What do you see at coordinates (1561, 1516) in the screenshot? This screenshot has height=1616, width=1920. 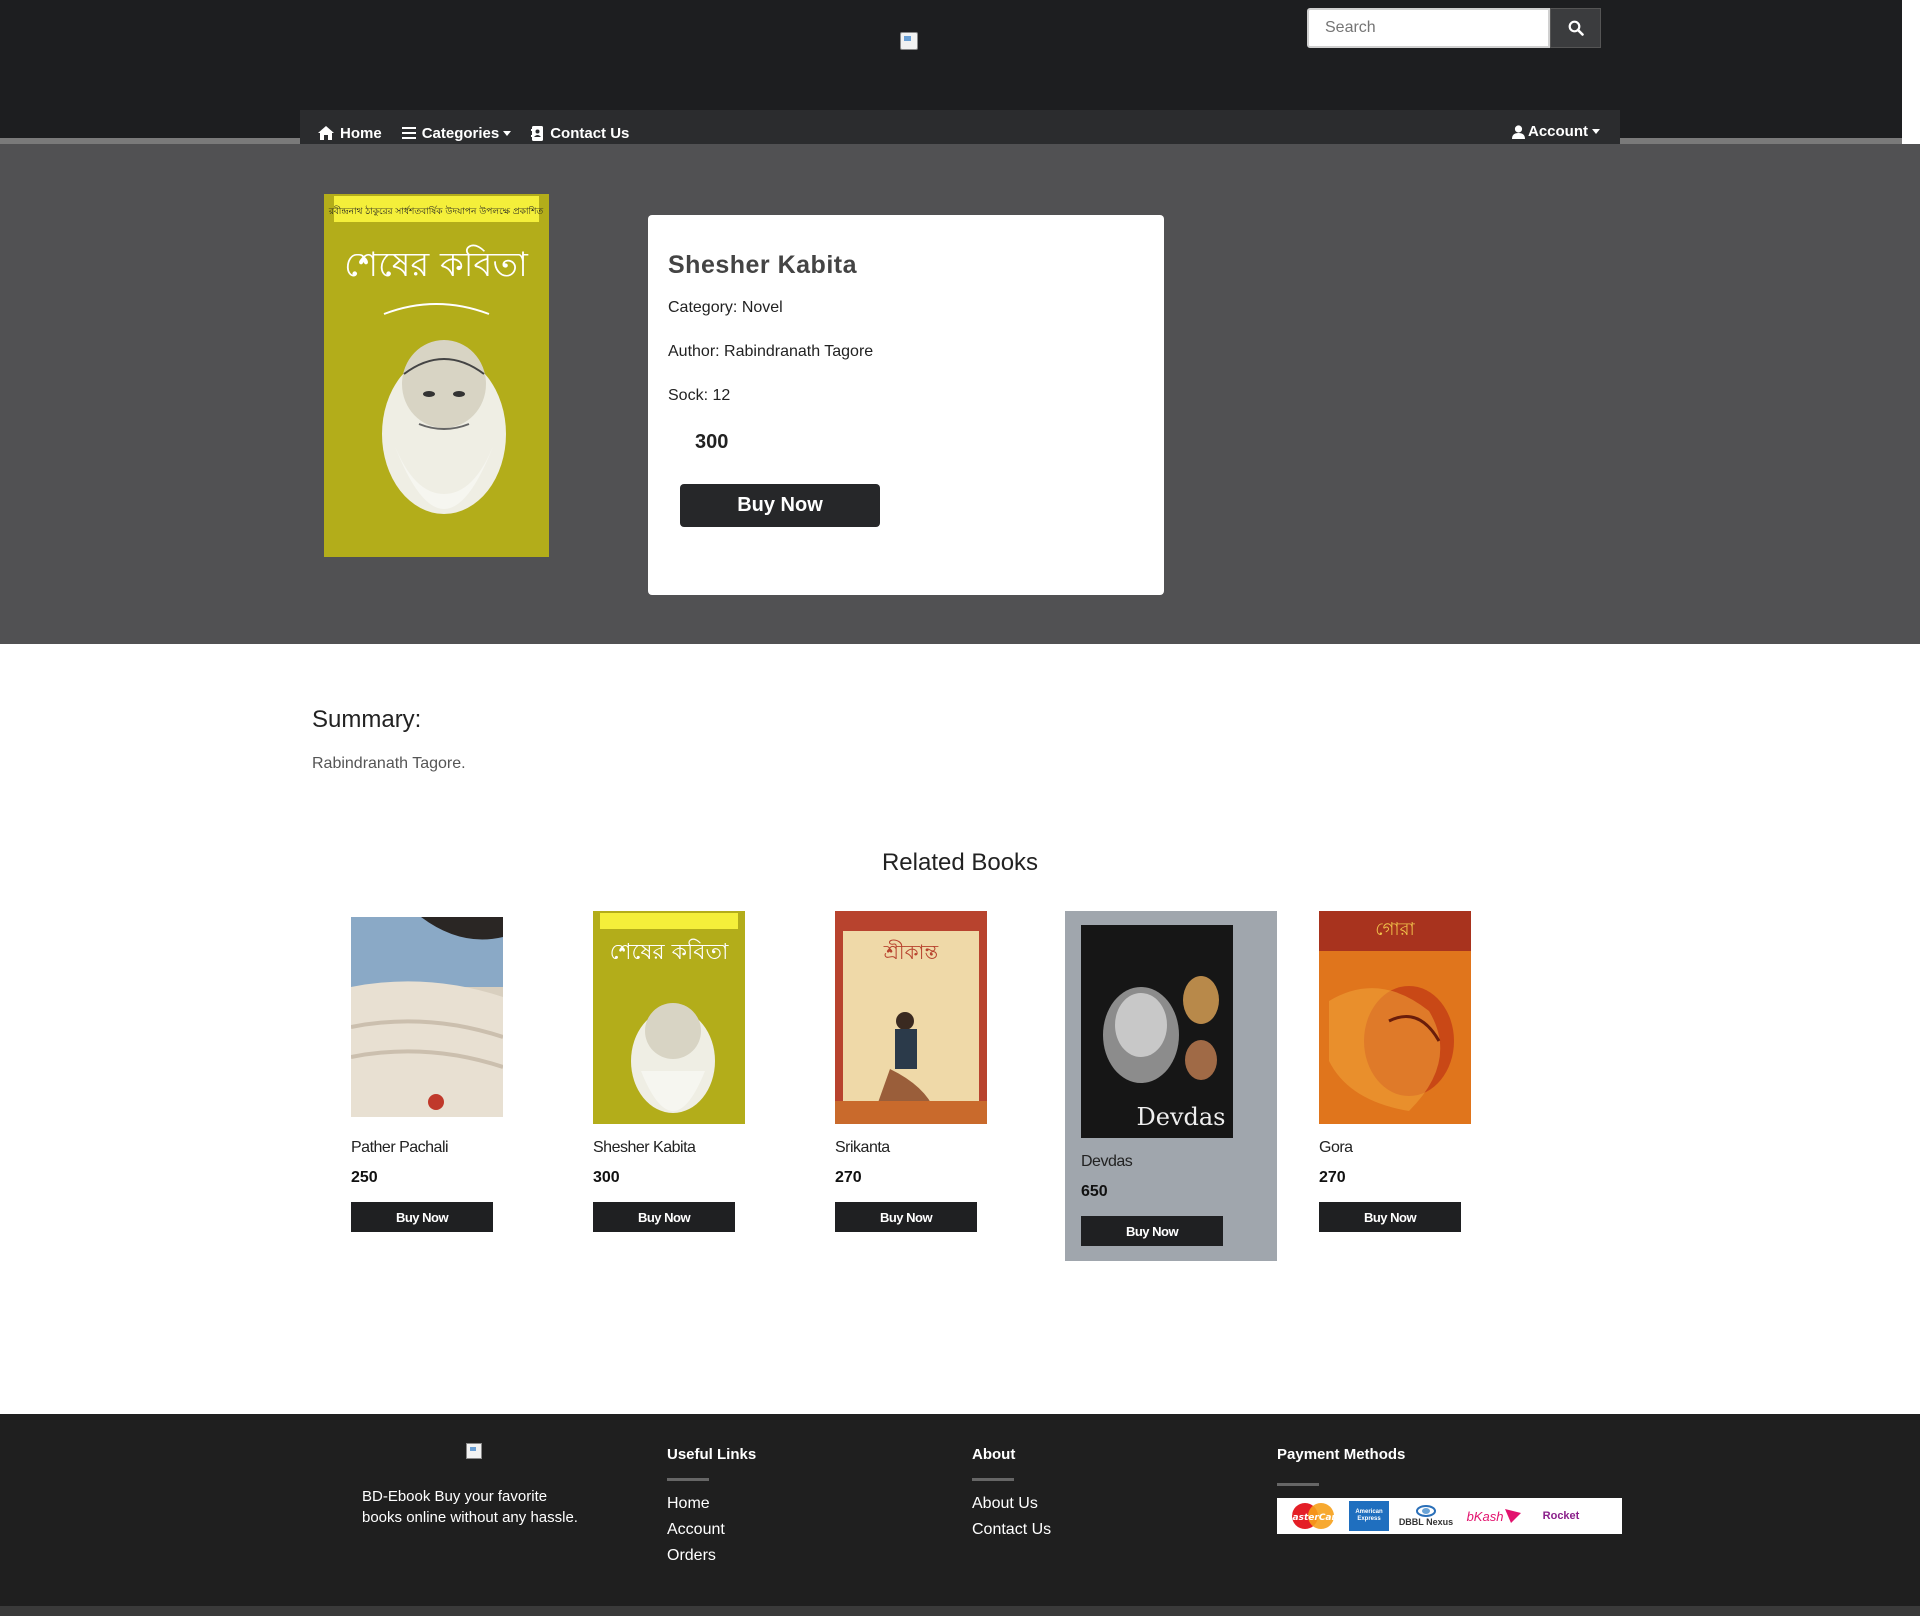 I see `rocket-logo: Rocket` at bounding box center [1561, 1516].